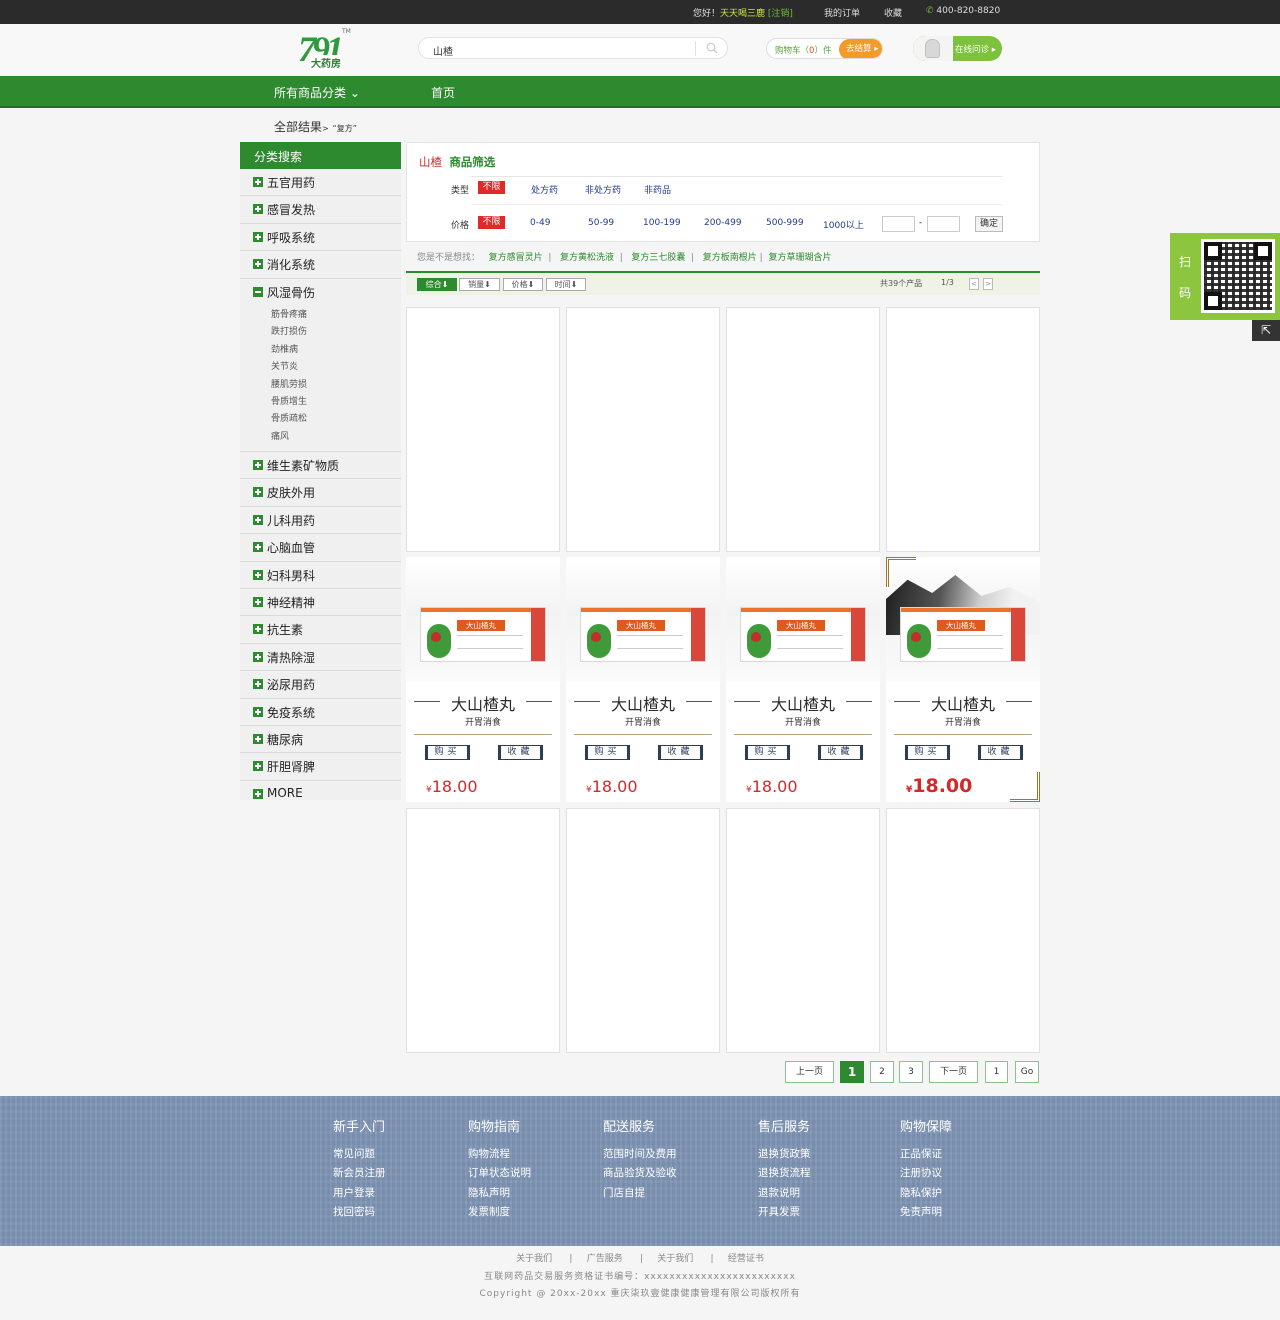 Image resolution: width=1280 pixels, height=1320 pixels. What do you see at coordinates (860, 48) in the screenshot?
I see `checkout-button: 去结算 ▸` at bounding box center [860, 48].